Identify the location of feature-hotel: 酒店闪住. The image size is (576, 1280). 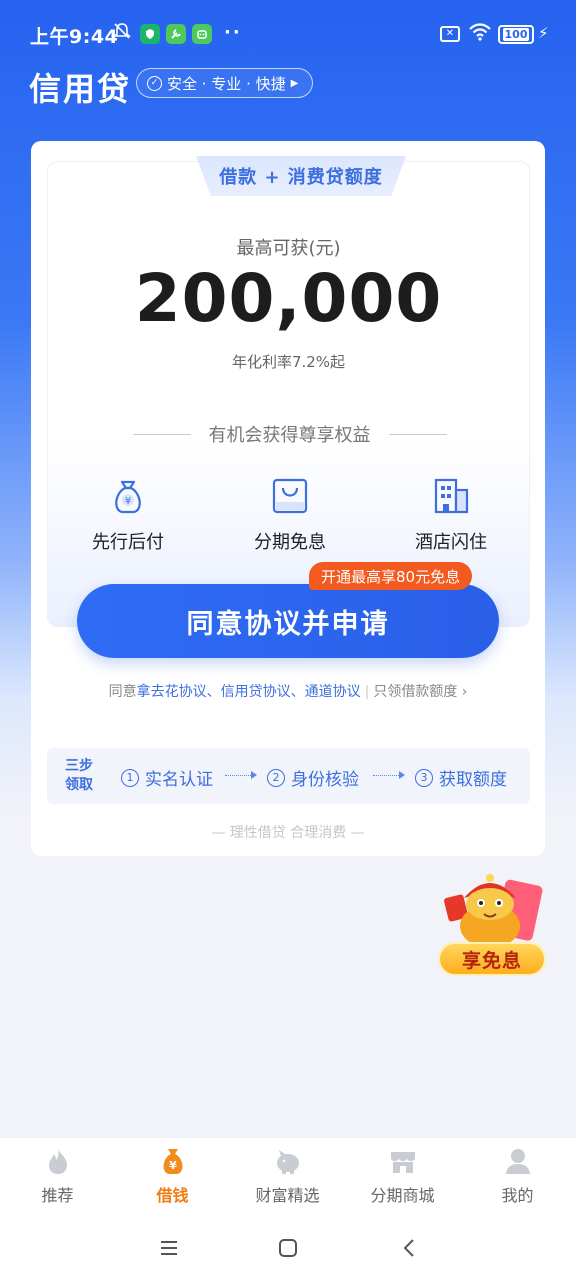
(451, 515).